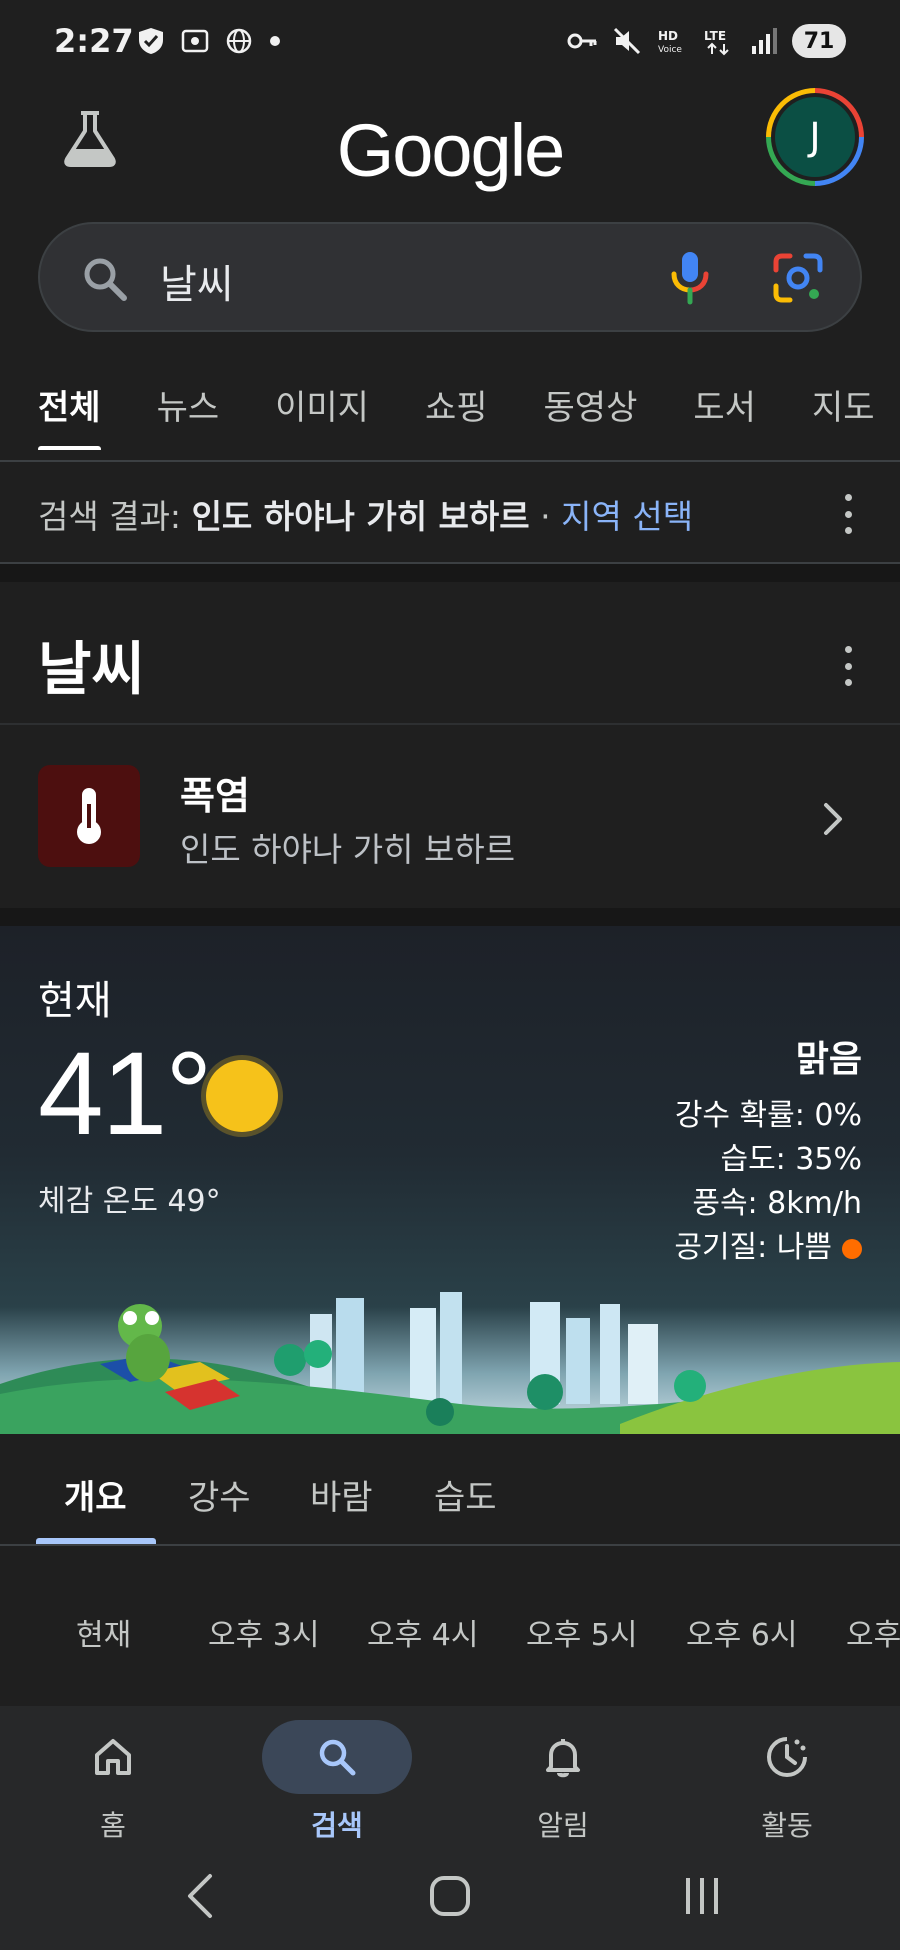 This screenshot has width=900, height=1950. I want to click on account-avatar-button: J, so click(815, 137).